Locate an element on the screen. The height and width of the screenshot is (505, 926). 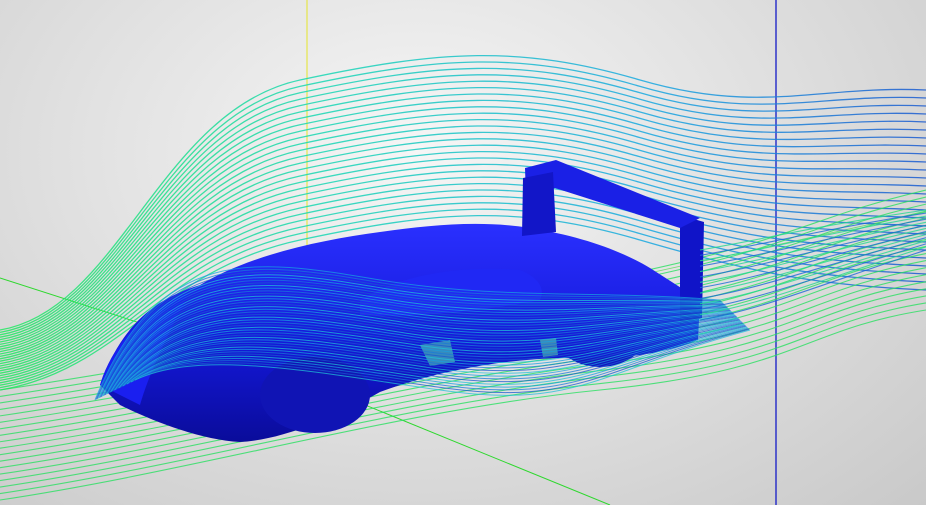
front-wheel is located at coordinates (315, 395).